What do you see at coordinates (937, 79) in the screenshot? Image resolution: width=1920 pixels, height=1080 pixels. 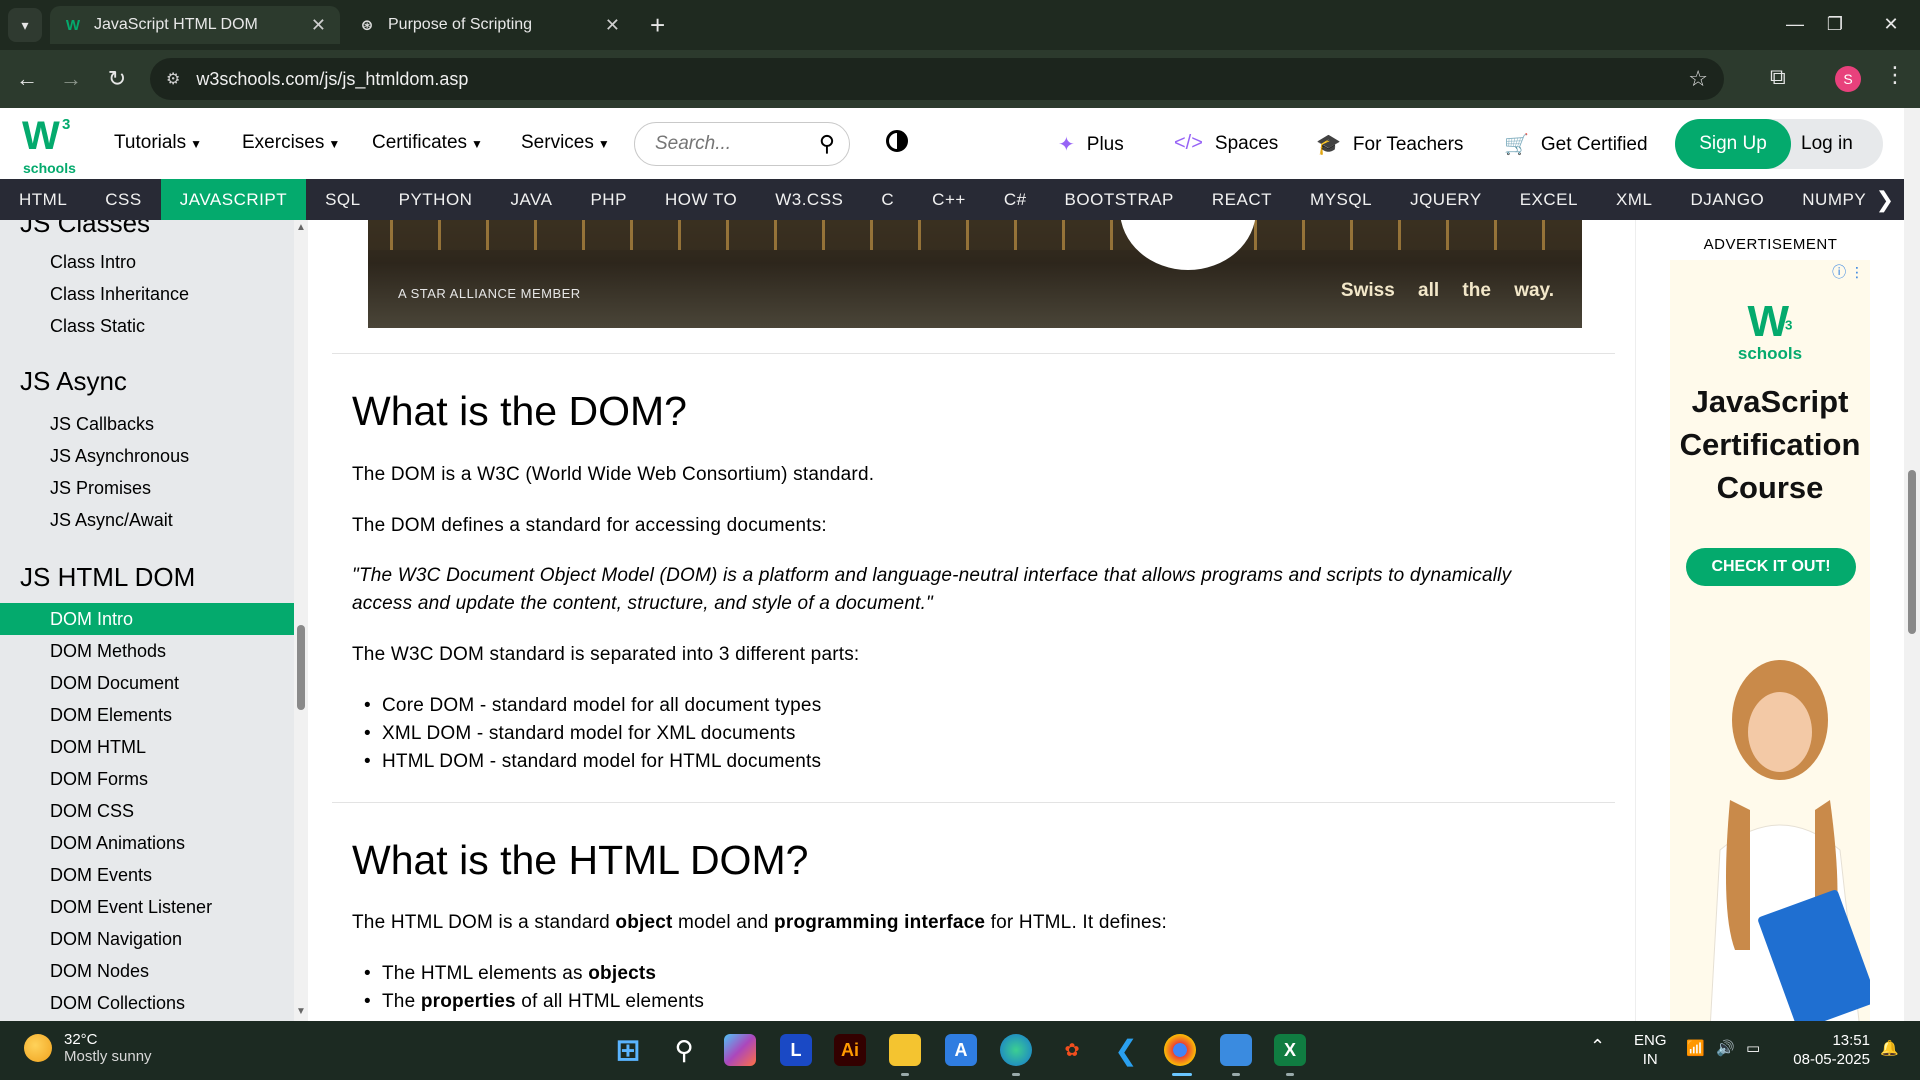 I see `address-bar: ⚙ w3schools.com/js/js_htmldom.asp ☆` at bounding box center [937, 79].